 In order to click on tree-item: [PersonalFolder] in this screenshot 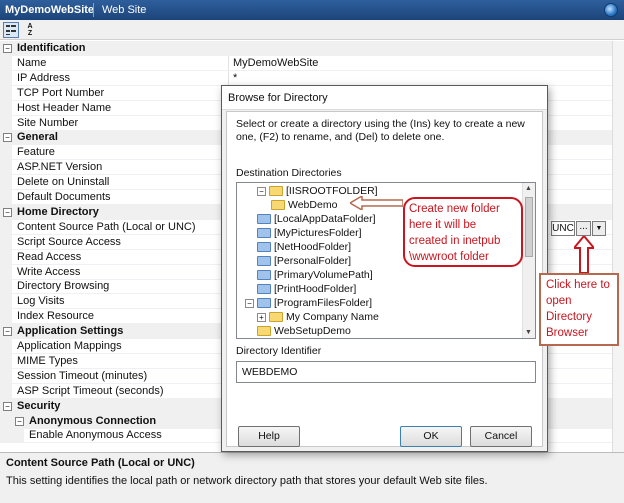, I will do `click(304, 262)`.